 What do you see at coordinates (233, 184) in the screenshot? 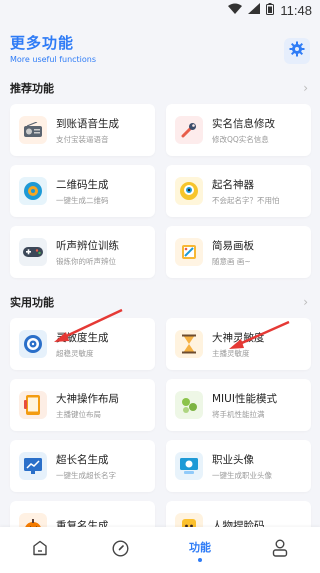
I see `card-name: 起名神器` at bounding box center [233, 184].